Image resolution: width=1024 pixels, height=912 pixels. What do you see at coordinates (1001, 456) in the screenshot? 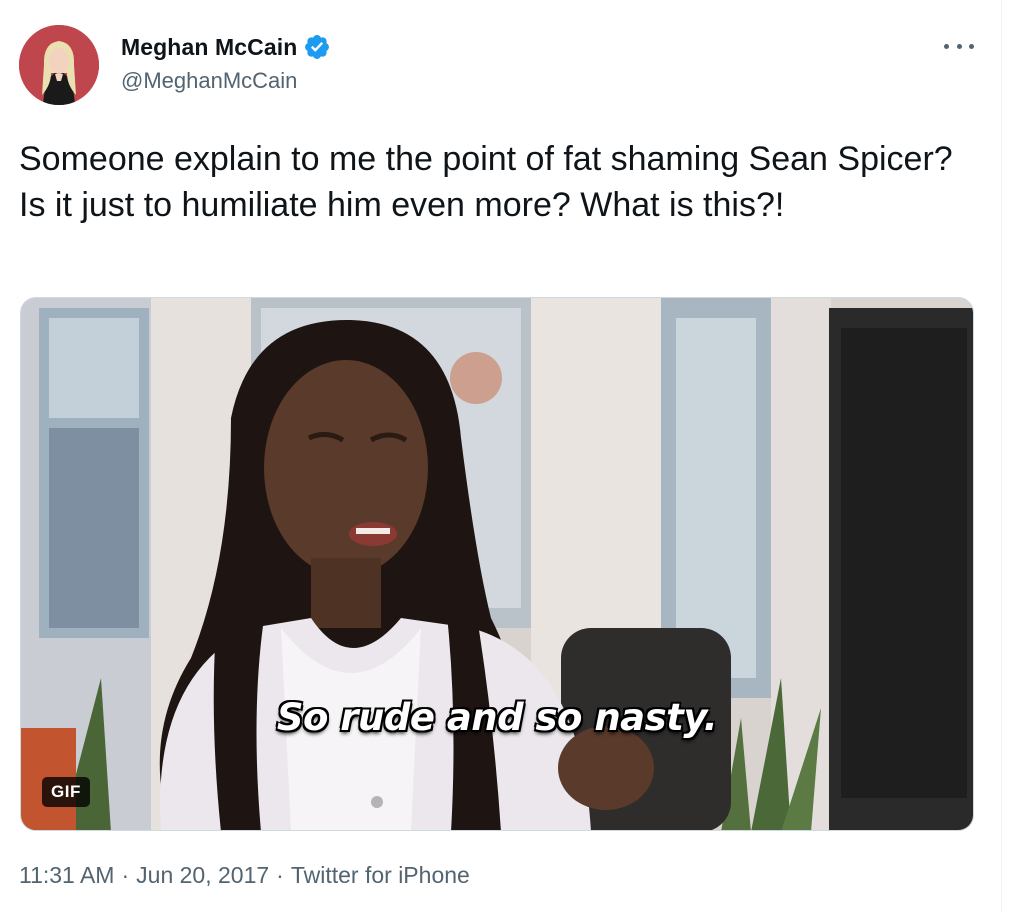
I see `timeline-border` at bounding box center [1001, 456].